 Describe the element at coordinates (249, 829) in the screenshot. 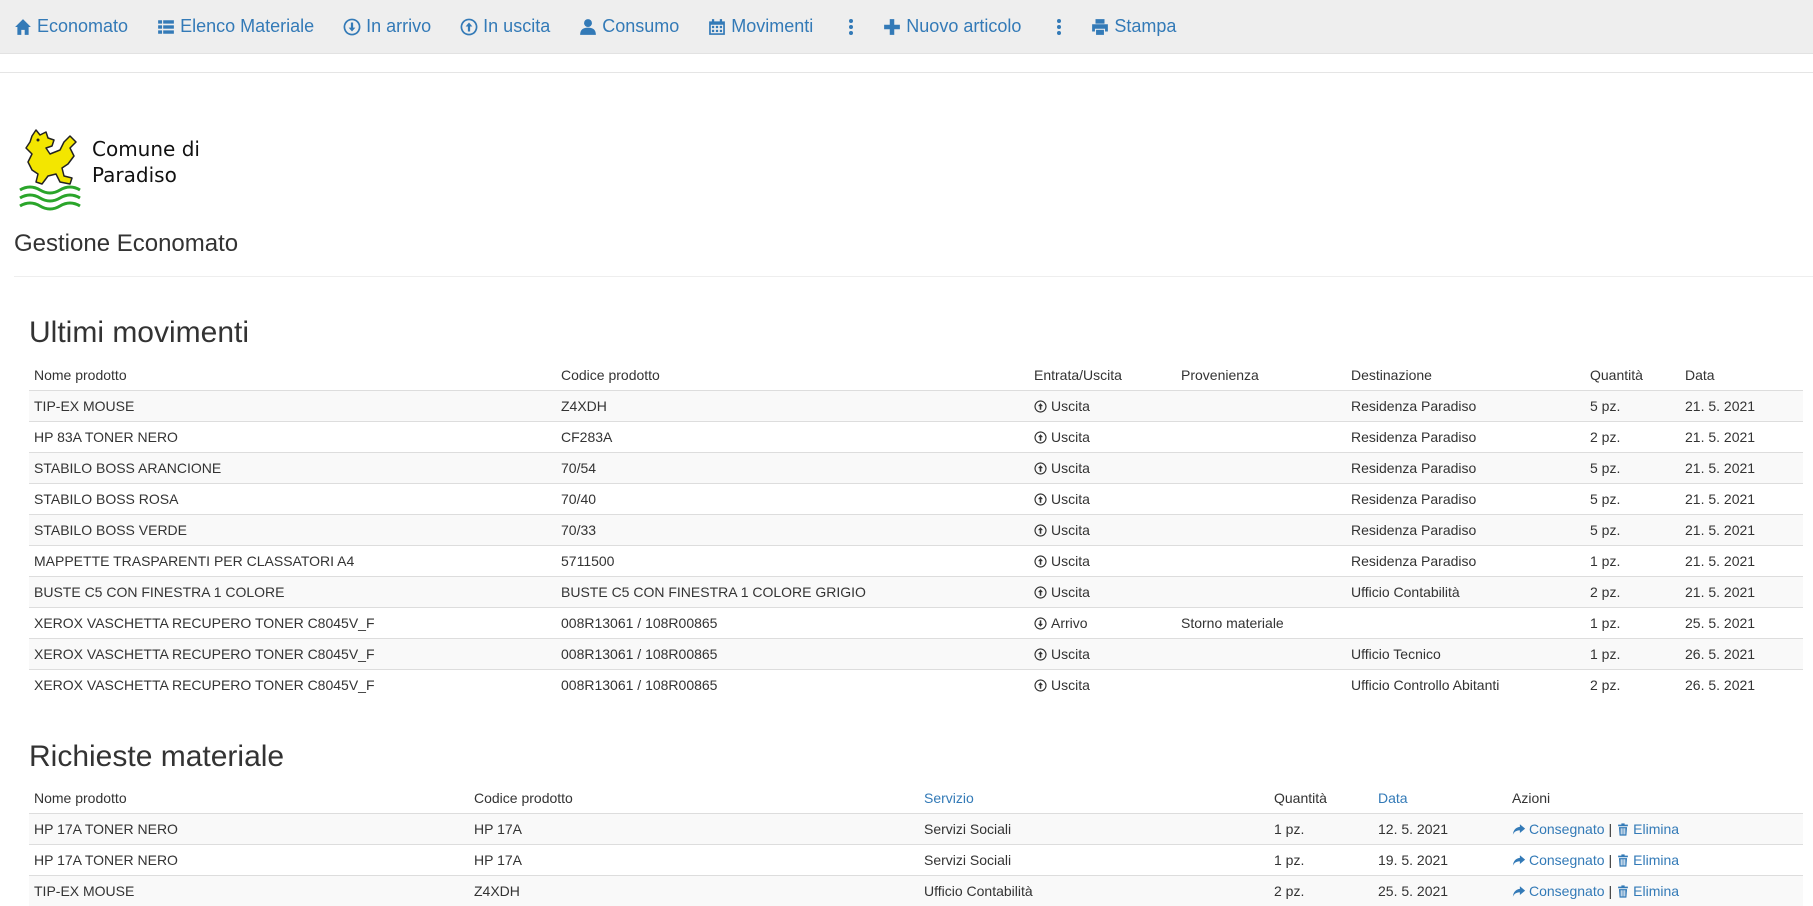

I see `product-name: HP 17A TONER NERO` at that location.